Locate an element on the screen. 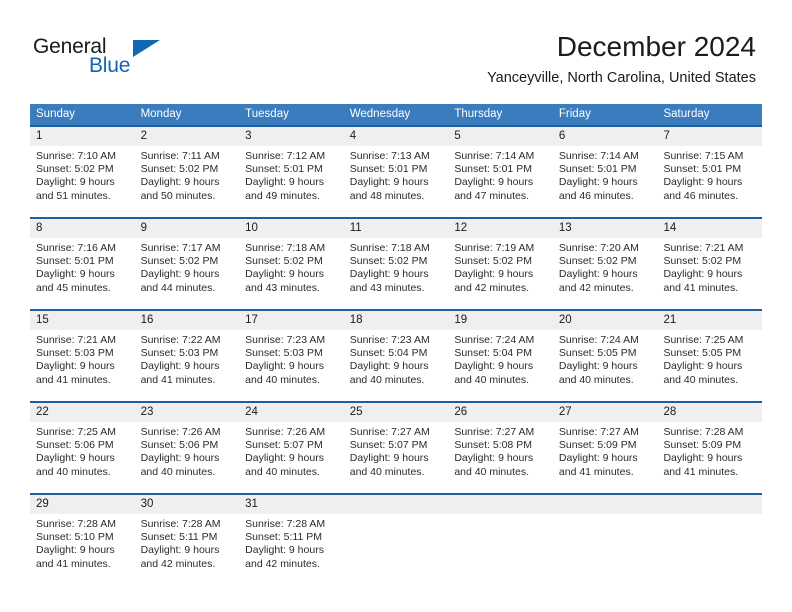 The width and height of the screenshot is (792, 612). daylight-line-2: and 46 minutes. is located at coordinates (701, 195).